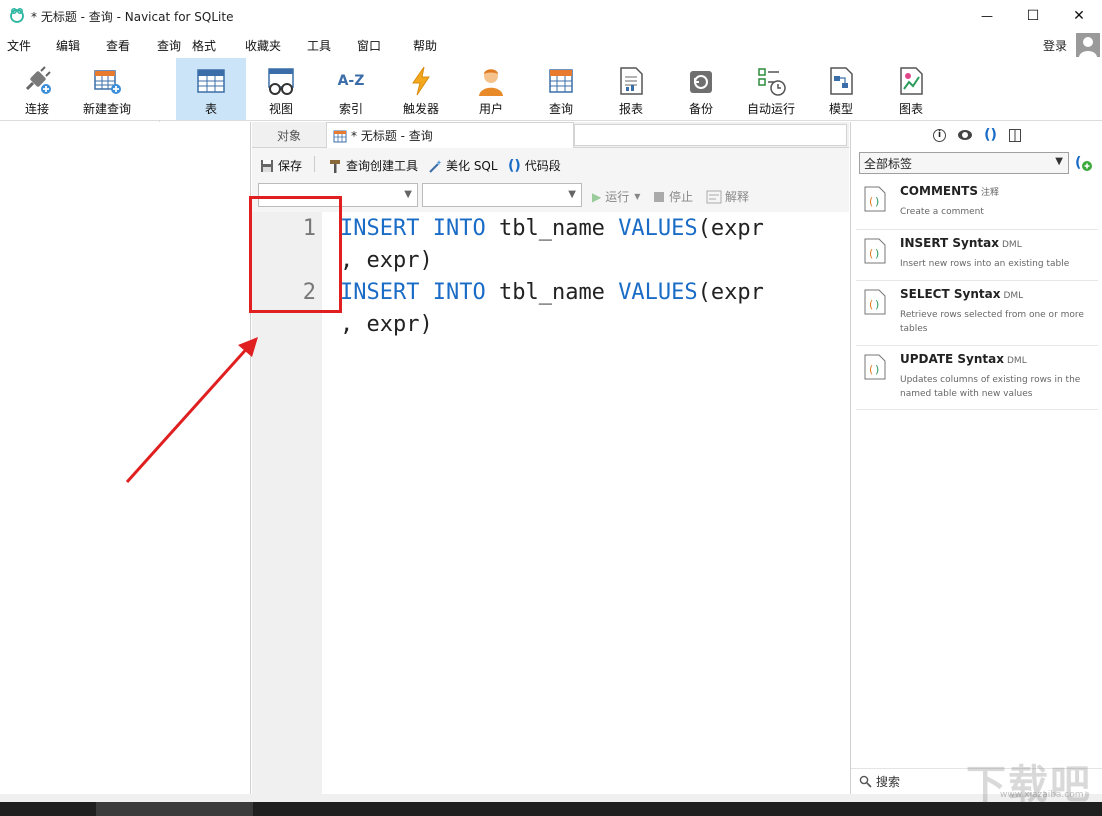 The width and height of the screenshot is (1102, 816). I want to click on annotation-arrow, so click(191, 410).